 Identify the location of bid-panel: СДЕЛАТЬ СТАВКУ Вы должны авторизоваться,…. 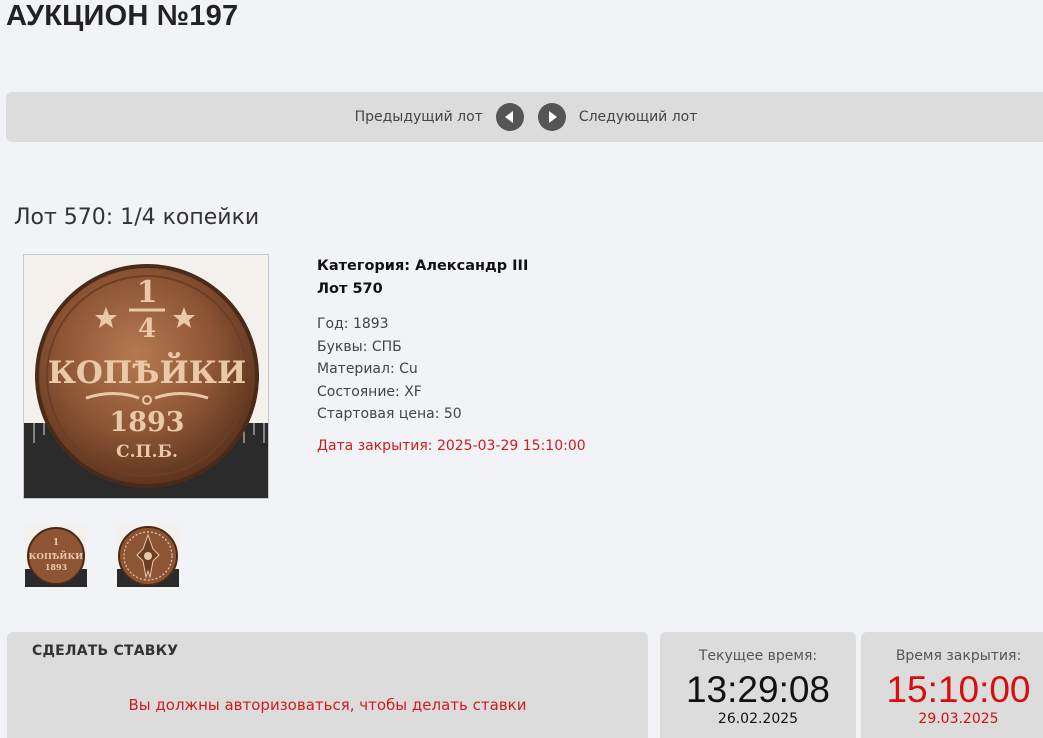
(327, 685).